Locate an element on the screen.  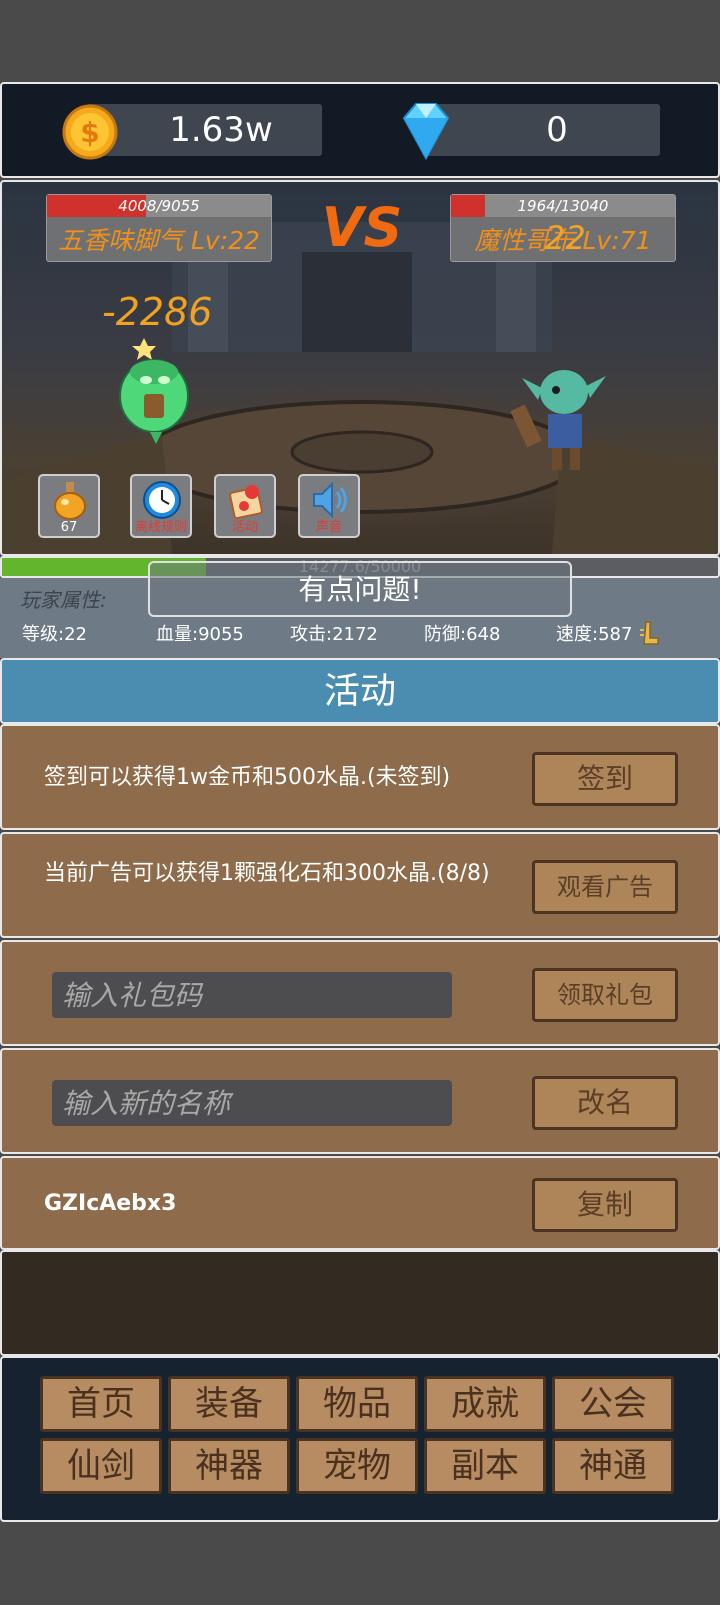
enemy-damage-number: 22 is located at coordinates (565, 238).